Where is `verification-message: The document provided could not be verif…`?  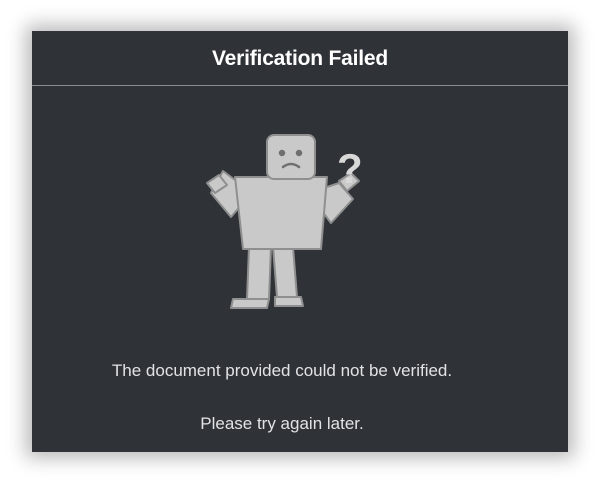
verification-message: The document provided could not be verif… is located at coordinates (282, 370).